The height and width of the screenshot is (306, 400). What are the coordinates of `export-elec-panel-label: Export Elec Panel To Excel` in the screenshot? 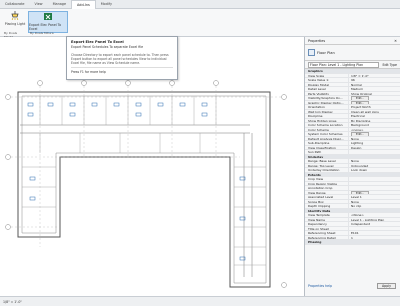 It's located at (45, 27).